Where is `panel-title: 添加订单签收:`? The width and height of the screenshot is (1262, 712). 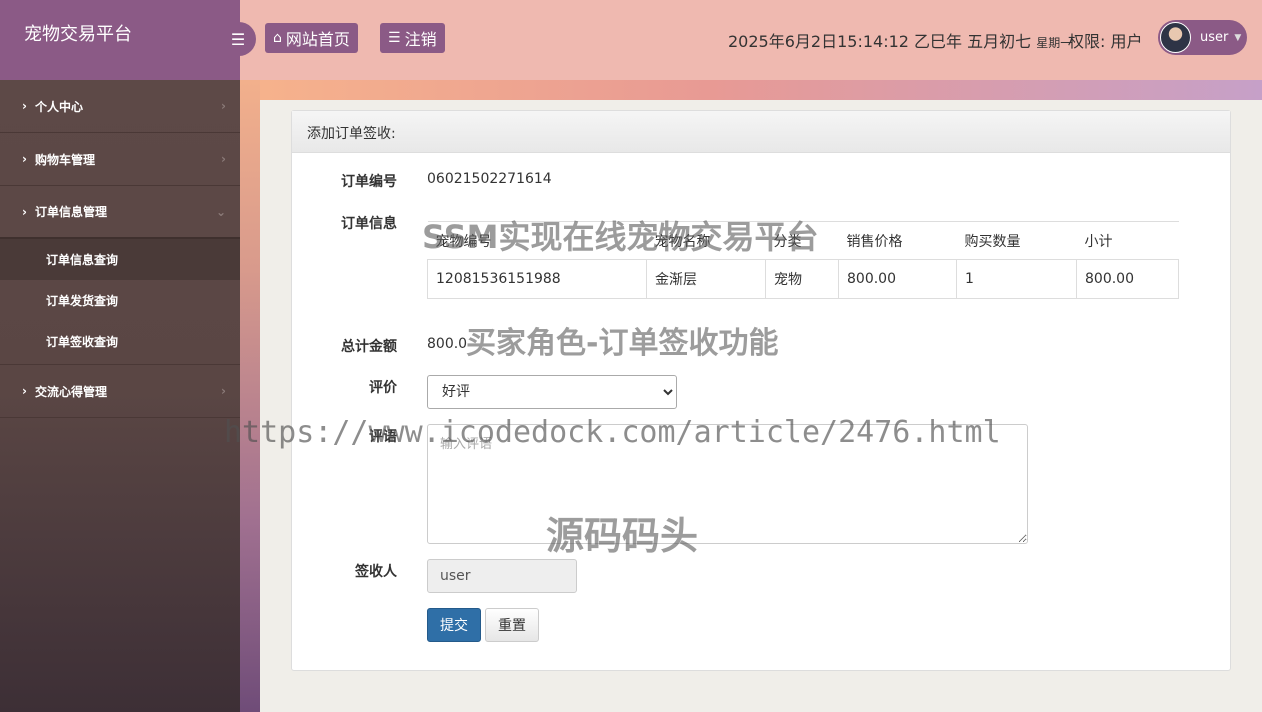
panel-title: 添加订单签收: is located at coordinates (761, 132).